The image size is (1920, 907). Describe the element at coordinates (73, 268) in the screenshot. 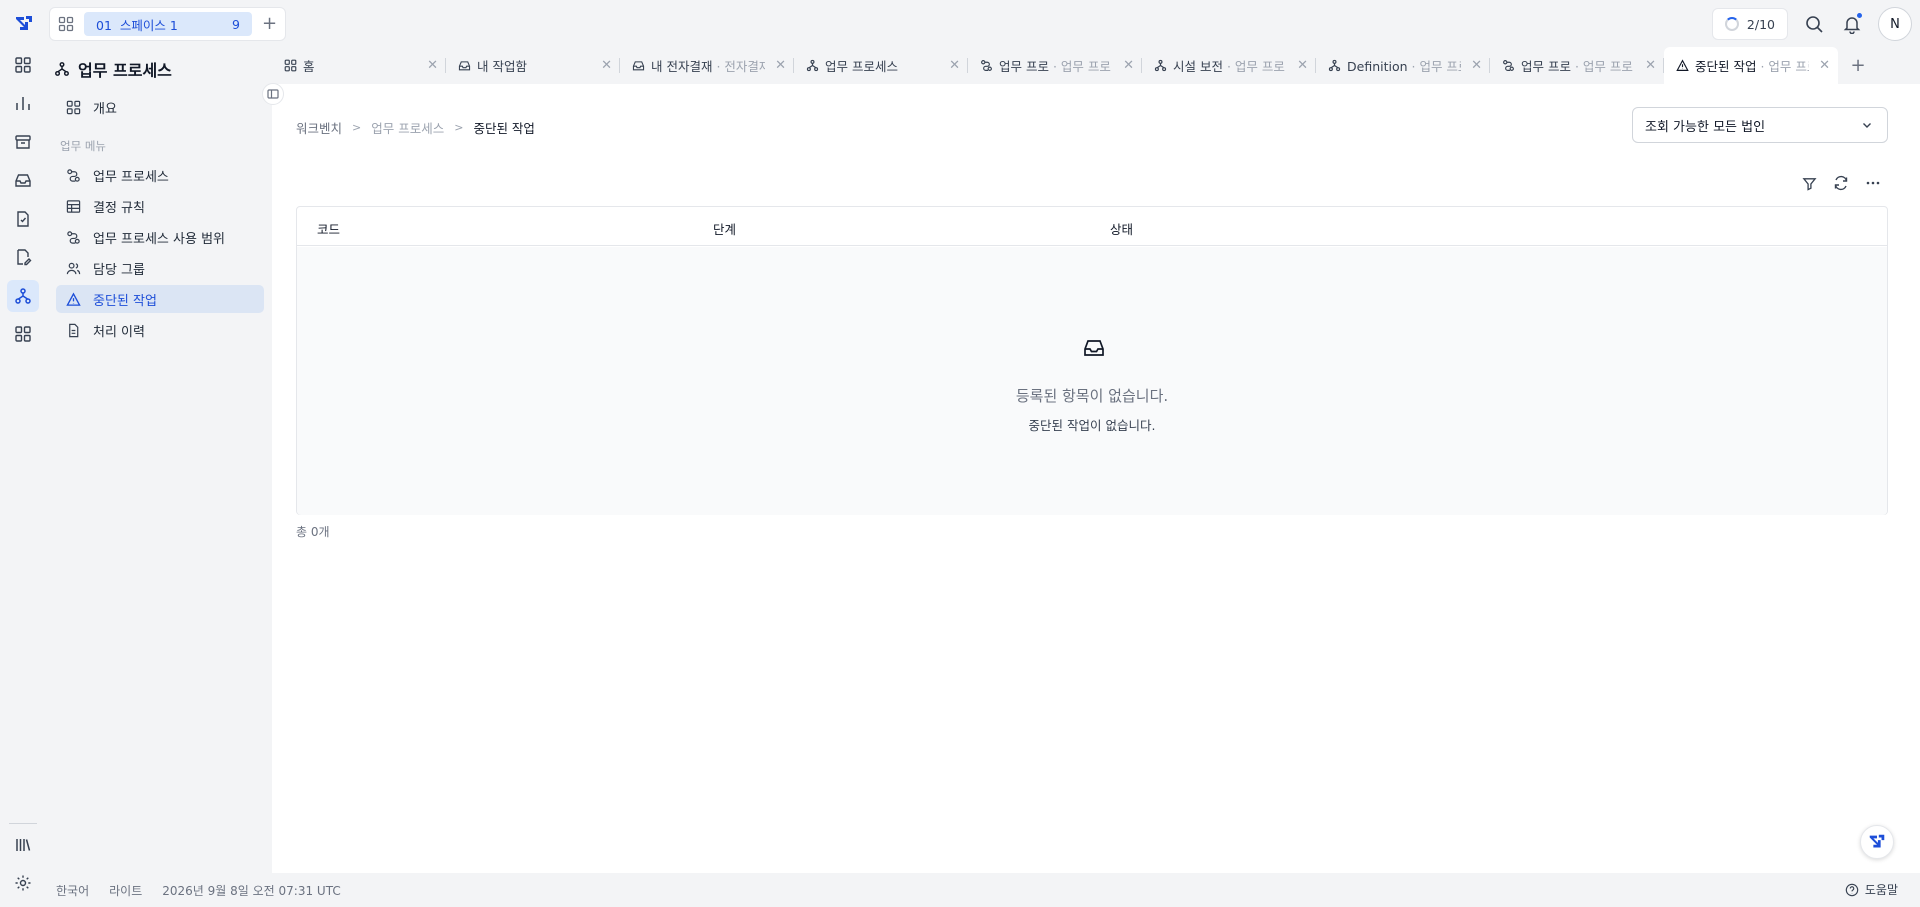

I see `users-icon` at that location.